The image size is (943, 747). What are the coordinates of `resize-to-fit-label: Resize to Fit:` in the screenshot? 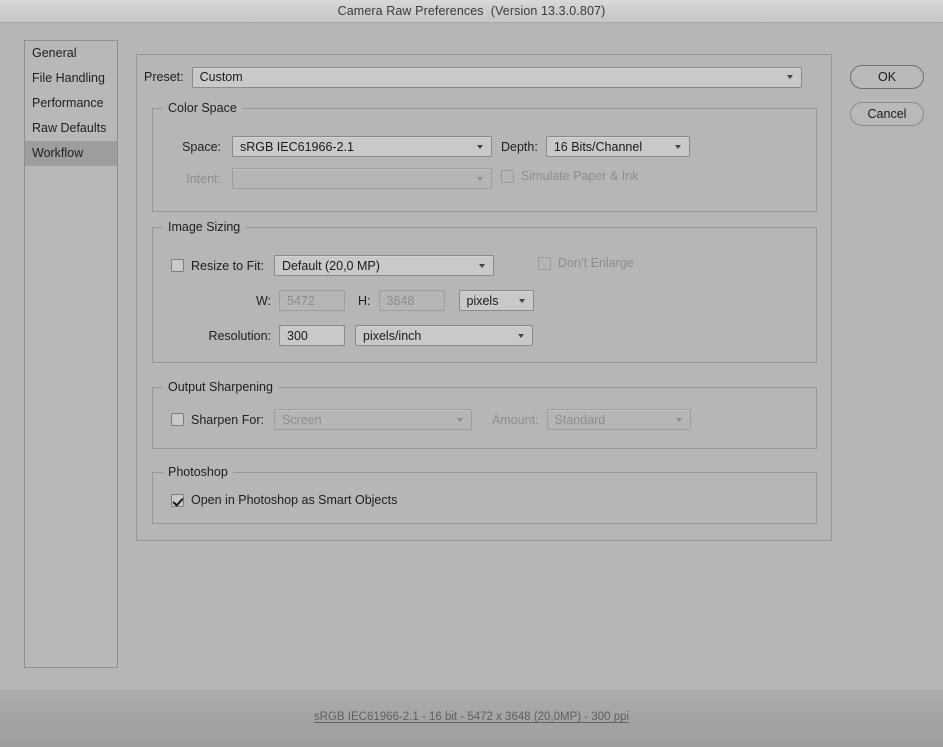 It's located at (227, 265).